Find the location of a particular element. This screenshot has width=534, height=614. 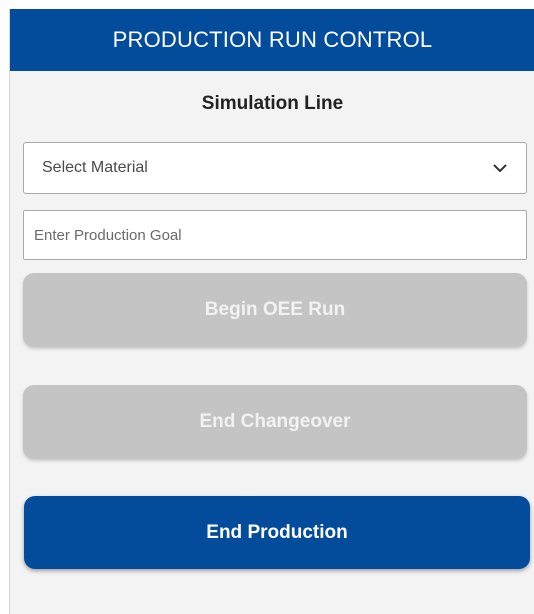

begin-oee-run-label: Begin OEE Run is located at coordinates (275, 309).